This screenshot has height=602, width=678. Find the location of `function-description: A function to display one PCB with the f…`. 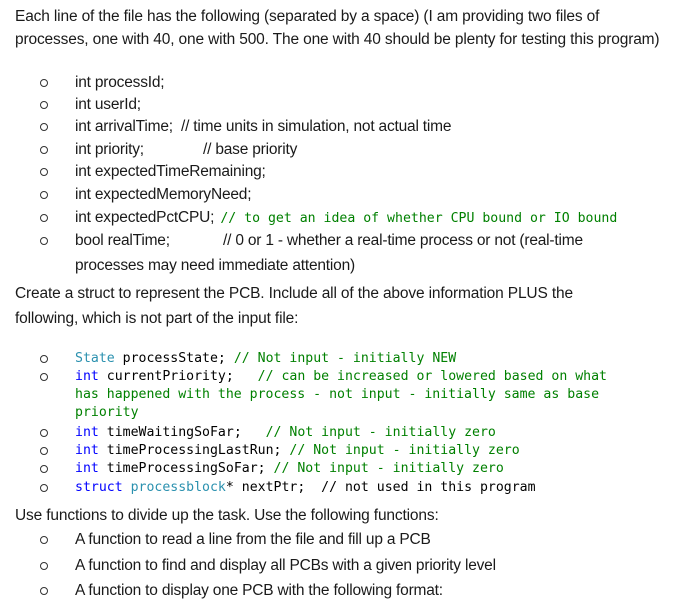

function-description: A function to display one PCB with the f… is located at coordinates (259, 590).